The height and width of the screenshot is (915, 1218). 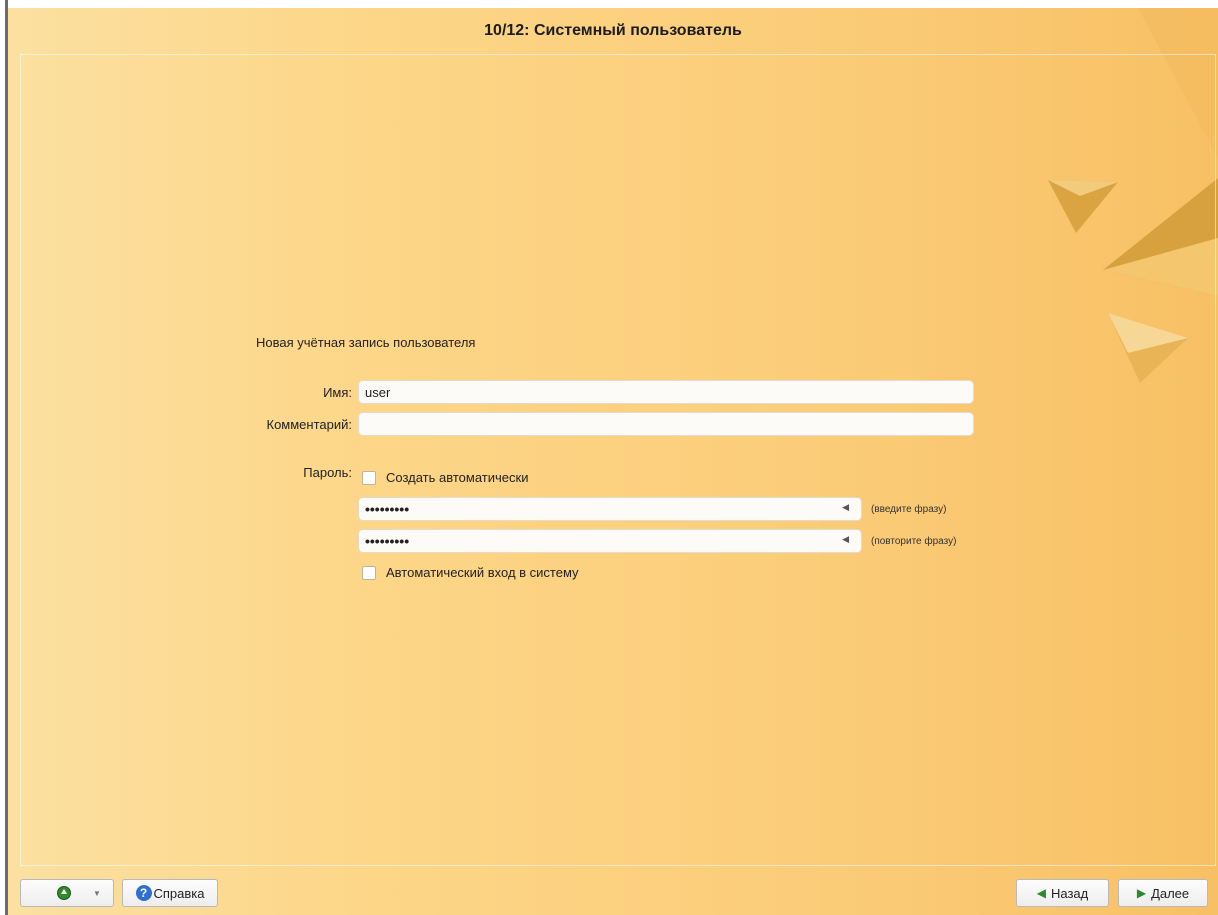 I want to click on back-label: Назад, so click(x=1069, y=893).